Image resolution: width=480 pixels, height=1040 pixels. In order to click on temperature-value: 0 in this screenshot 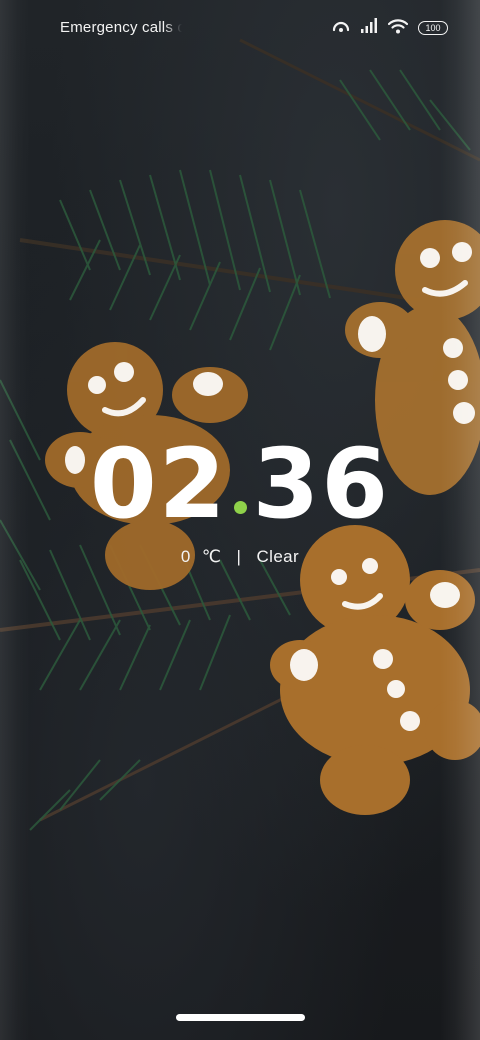, I will do `click(185, 556)`.